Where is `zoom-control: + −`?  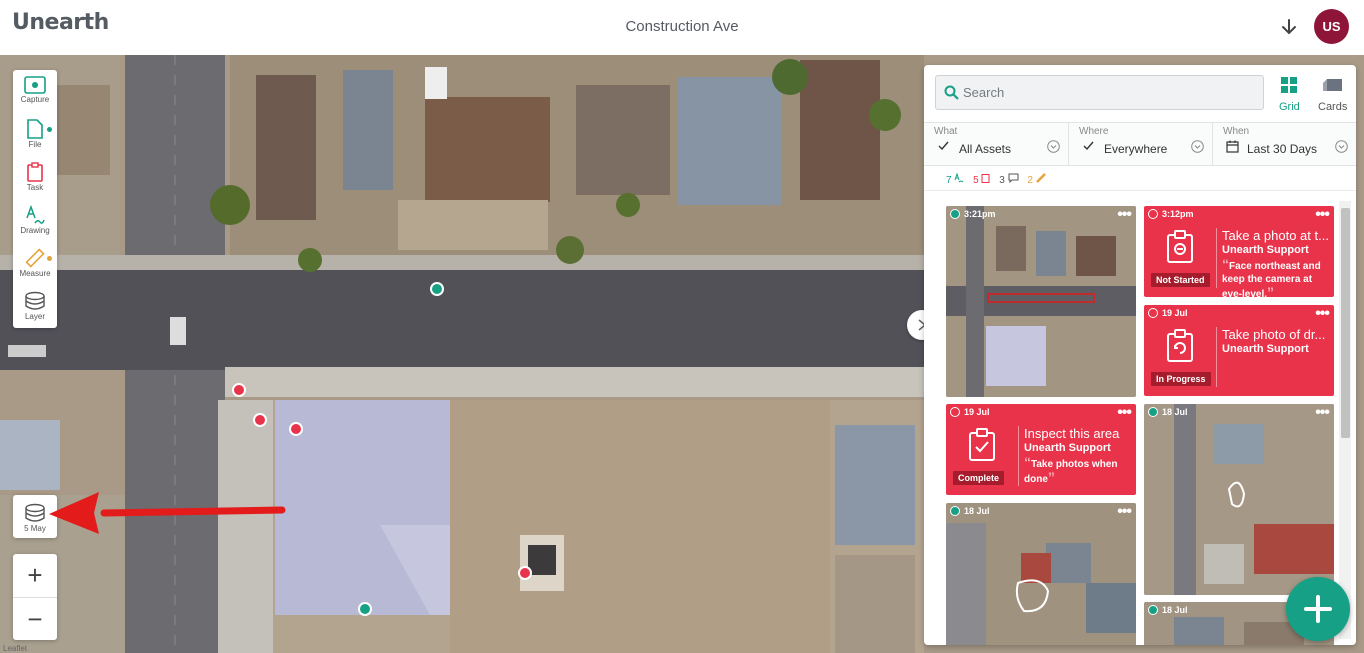 zoom-control: + − is located at coordinates (35, 597).